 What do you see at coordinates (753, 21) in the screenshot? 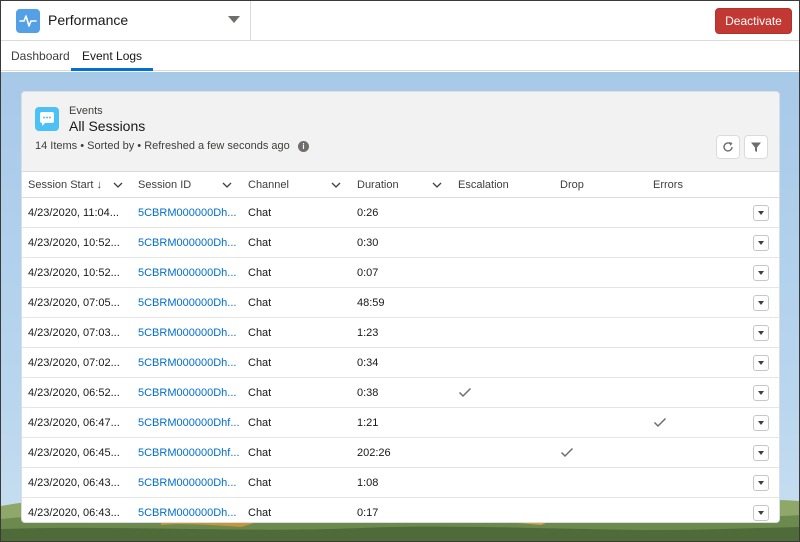
I see `deactivate-button: Deactivate` at bounding box center [753, 21].